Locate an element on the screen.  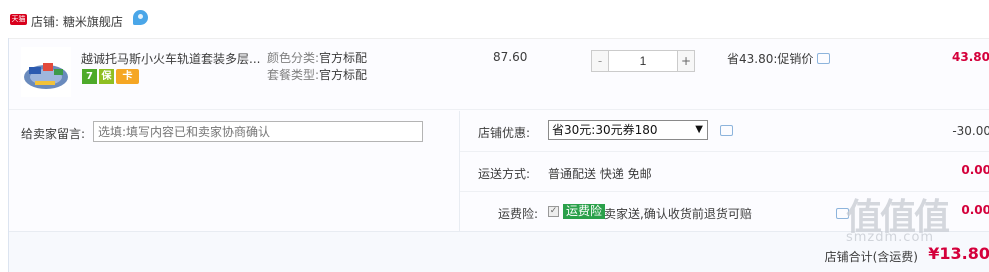
coupon-label: 店铺优惠: is located at coordinates (504, 133).